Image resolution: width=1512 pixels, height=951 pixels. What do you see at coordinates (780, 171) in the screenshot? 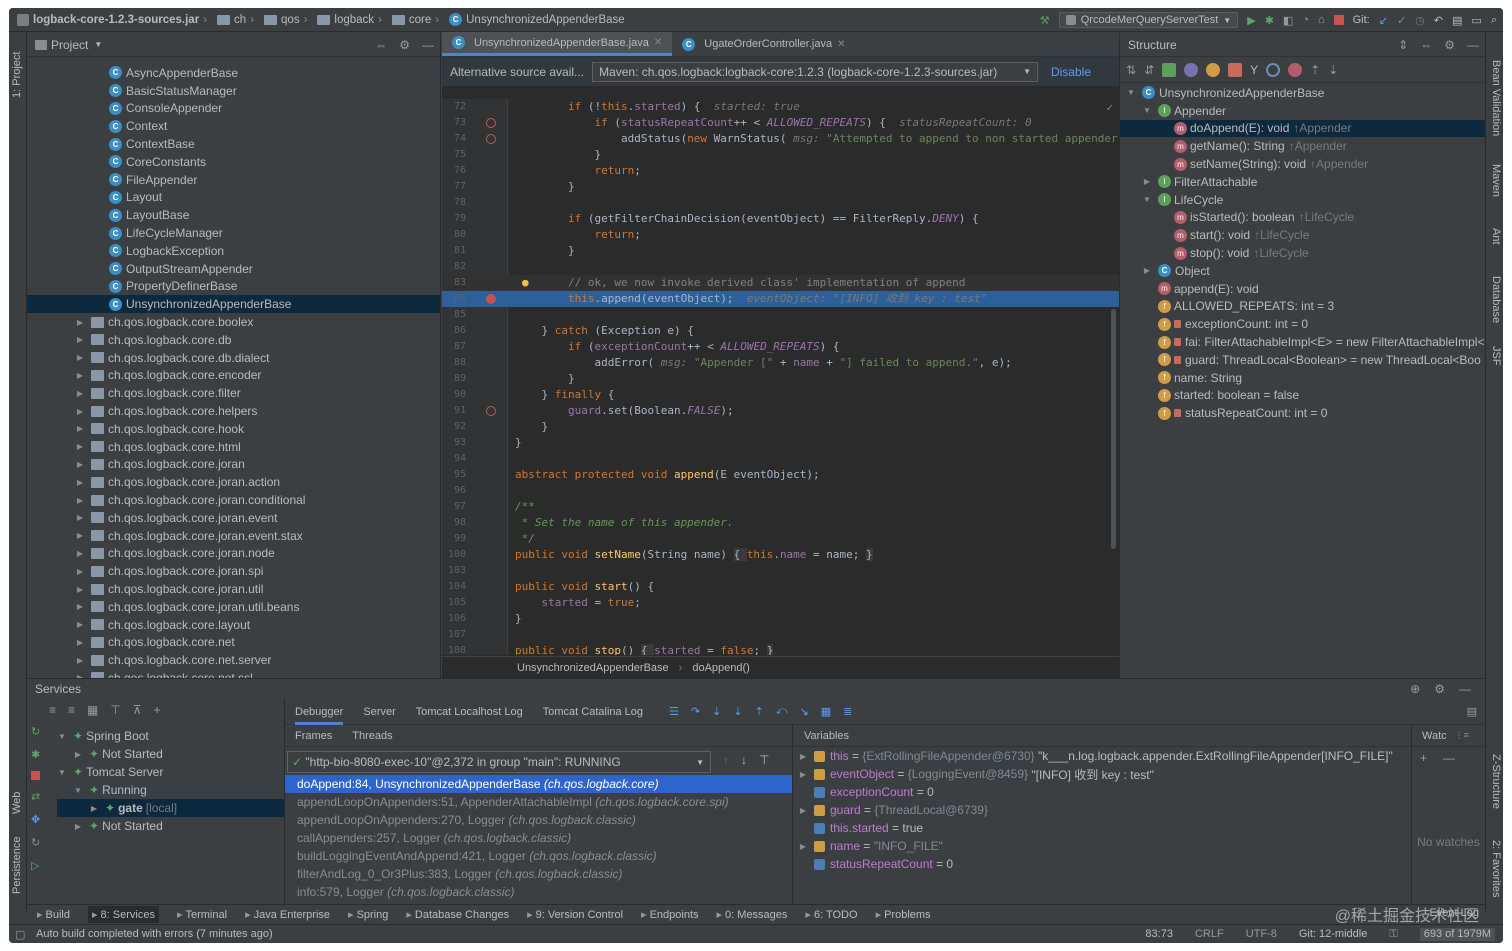
I see `code-line: 76 return;` at bounding box center [780, 171].